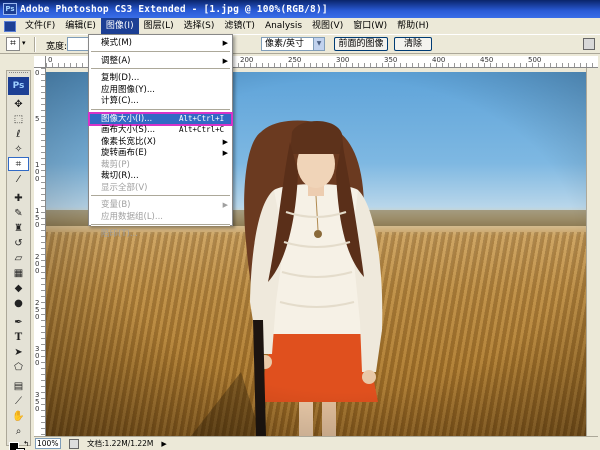 The image size is (600, 450). What do you see at coordinates (327, 26) in the screenshot?
I see `menu-view: 视图(V)` at bounding box center [327, 26].